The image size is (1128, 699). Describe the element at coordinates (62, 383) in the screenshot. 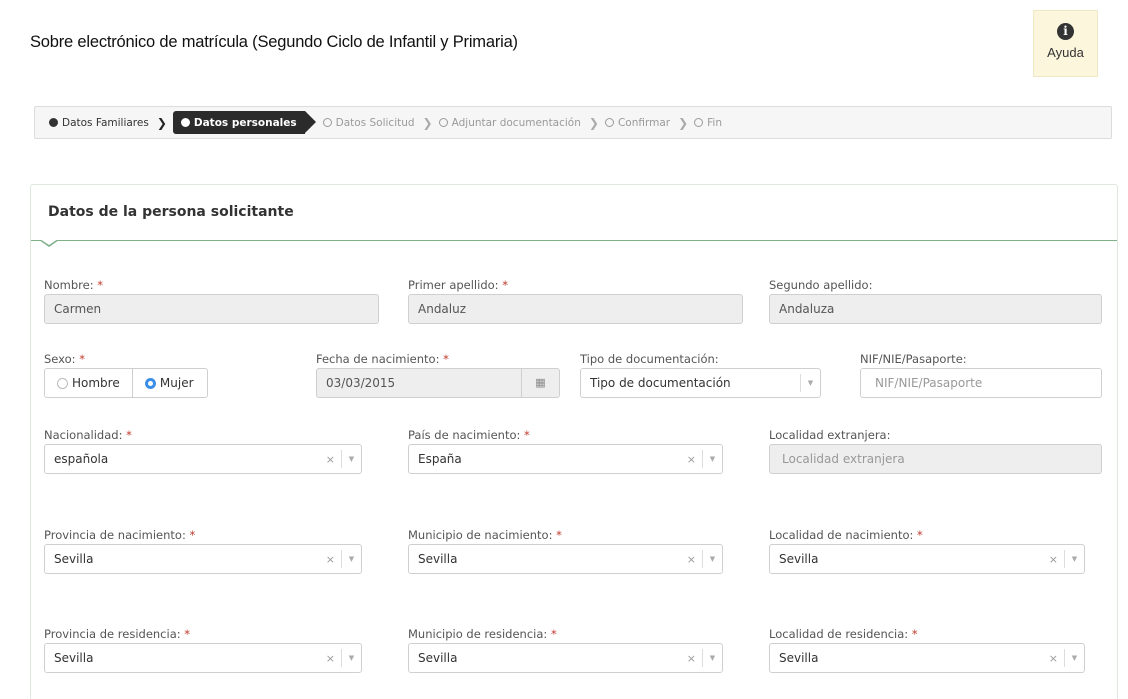

I see `radio-unchecked-icon` at that location.